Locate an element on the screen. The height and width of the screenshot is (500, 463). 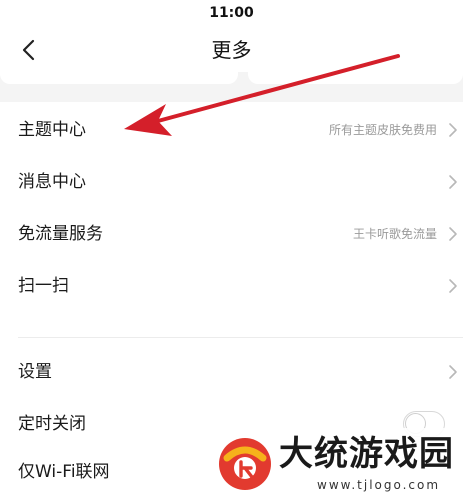
card-stub-right is located at coordinates (355, 78).